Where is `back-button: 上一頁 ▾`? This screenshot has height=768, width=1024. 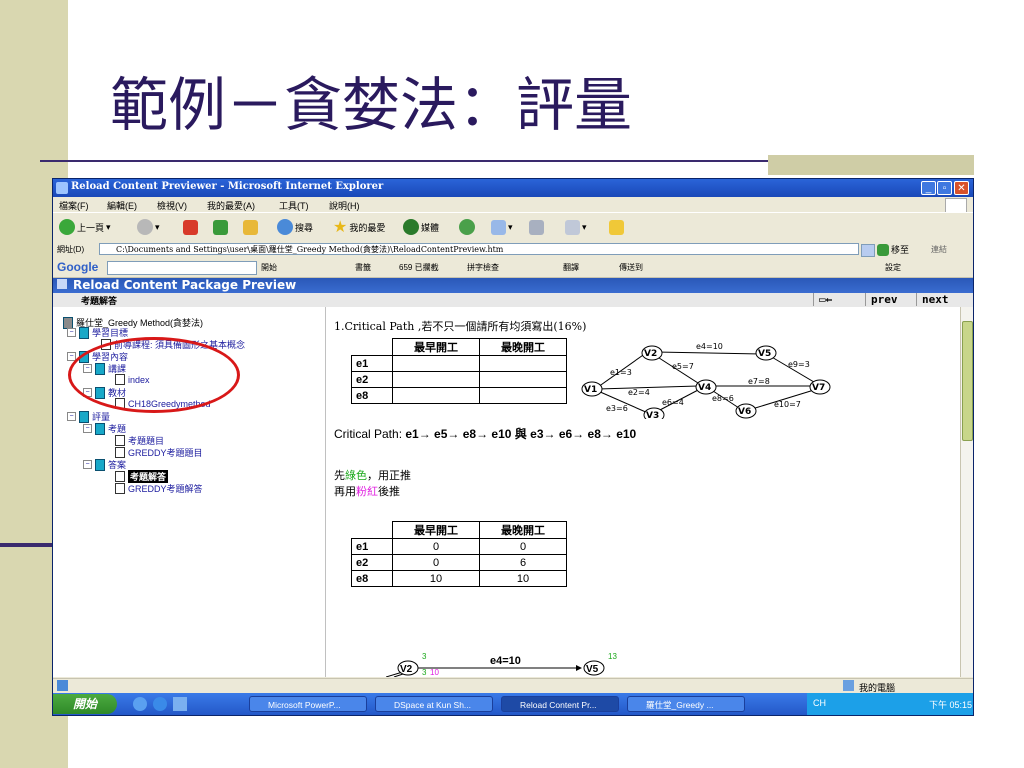
back-button: 上一頁 ▾ is located at coordinates (85, 227).